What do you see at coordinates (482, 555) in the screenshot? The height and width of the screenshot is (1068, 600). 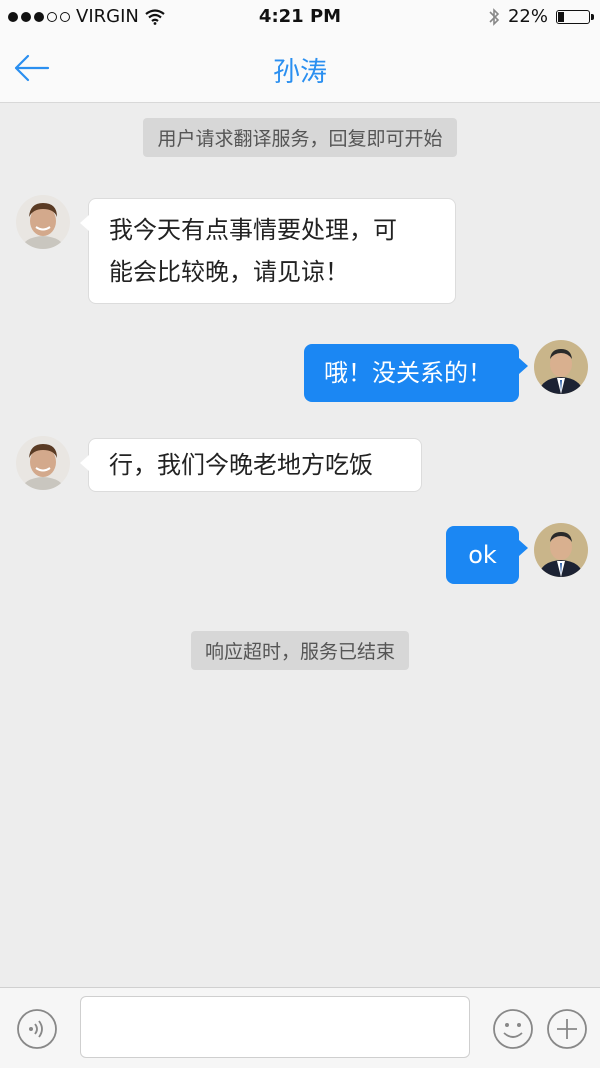 I see `message-text: ok` at bounding box center [482, 555].